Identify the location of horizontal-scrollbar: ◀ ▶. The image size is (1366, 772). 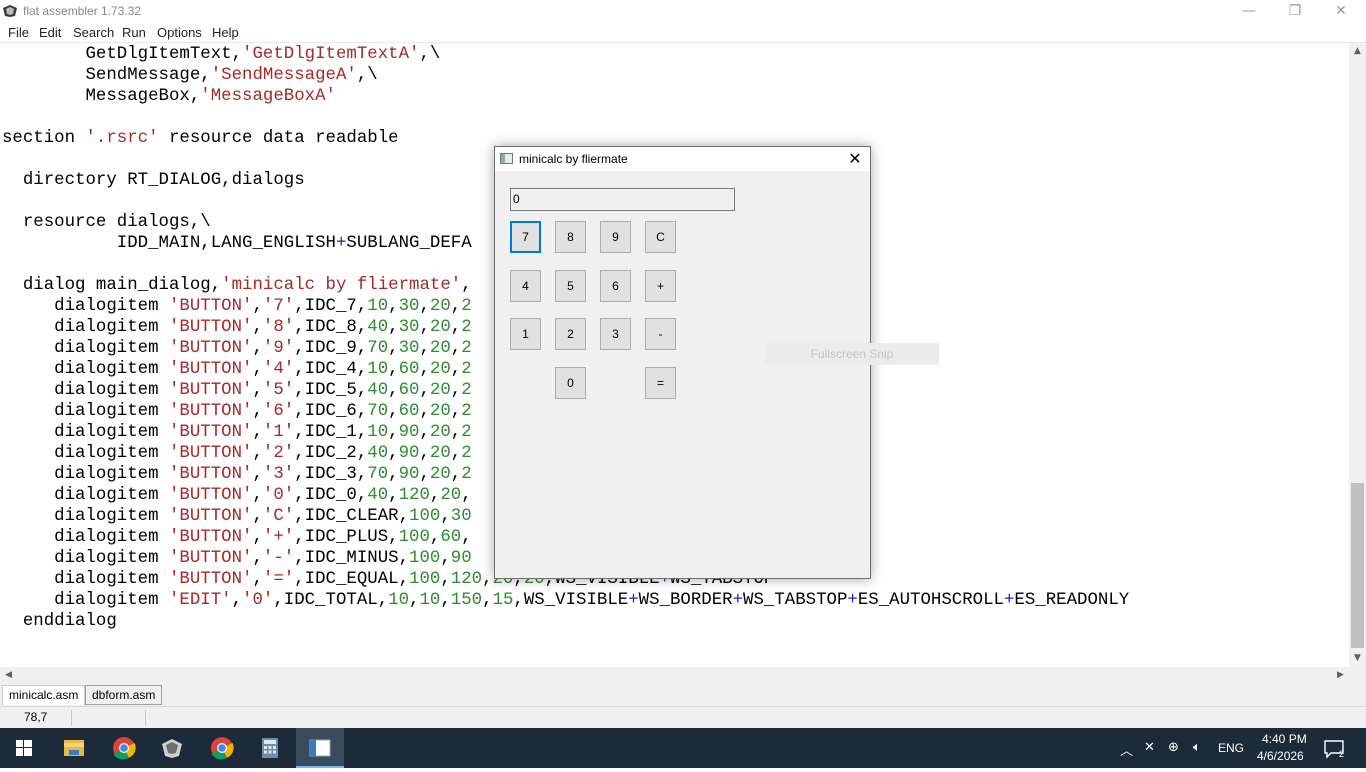
(674, 675).